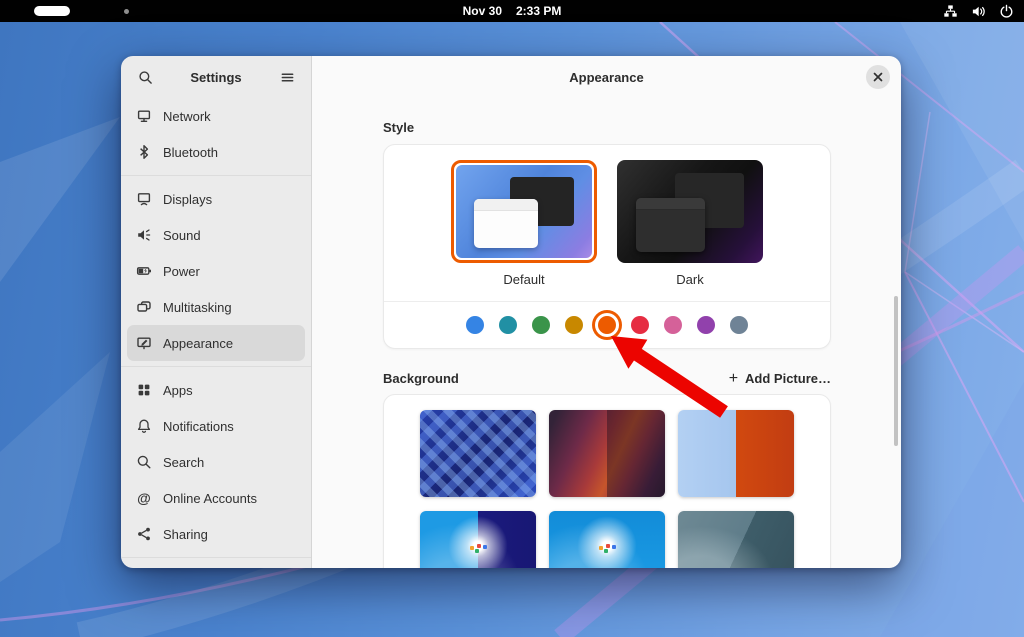 The width and height of the screenshot is (1024, 637). I want to click on sidebar-item-label: Search, so click(184, 462).